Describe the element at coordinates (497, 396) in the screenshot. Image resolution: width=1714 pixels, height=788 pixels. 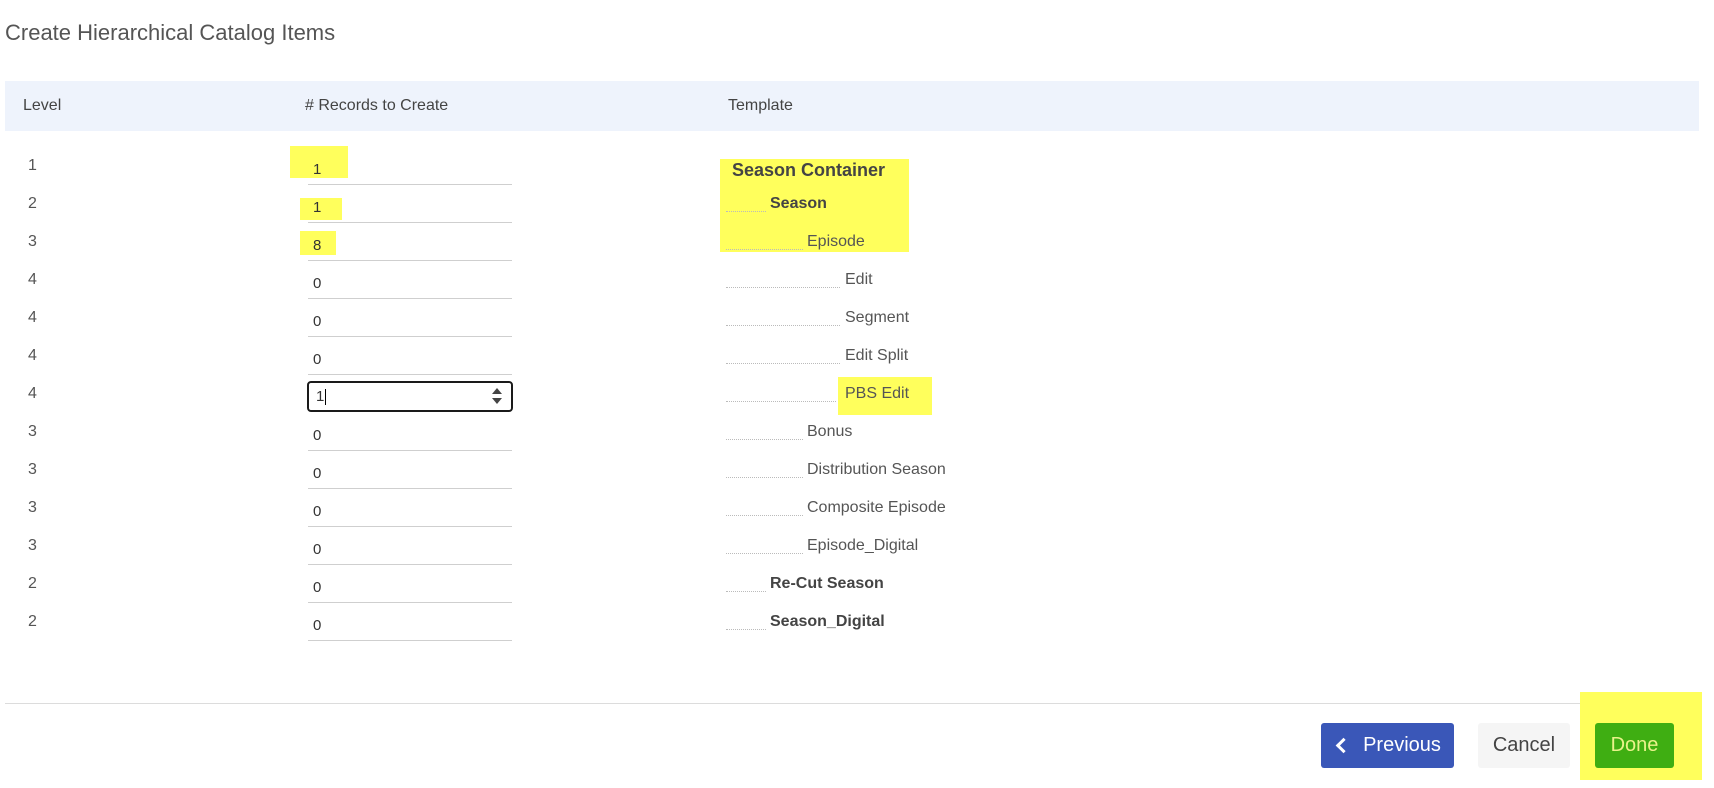
I see `number-spinner` at that location.